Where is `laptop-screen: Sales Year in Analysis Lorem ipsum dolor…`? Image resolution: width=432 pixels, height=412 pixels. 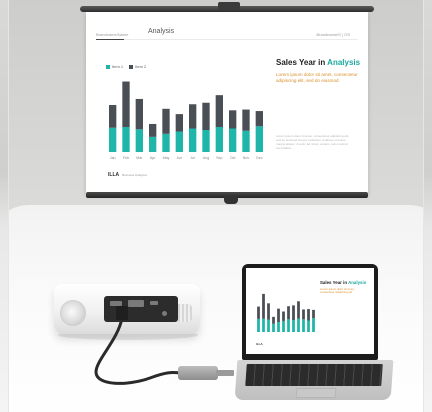 laptop-screen: Sales Year in Analysis Lorem ipsum dolor… is located at coordinates (310, 312).